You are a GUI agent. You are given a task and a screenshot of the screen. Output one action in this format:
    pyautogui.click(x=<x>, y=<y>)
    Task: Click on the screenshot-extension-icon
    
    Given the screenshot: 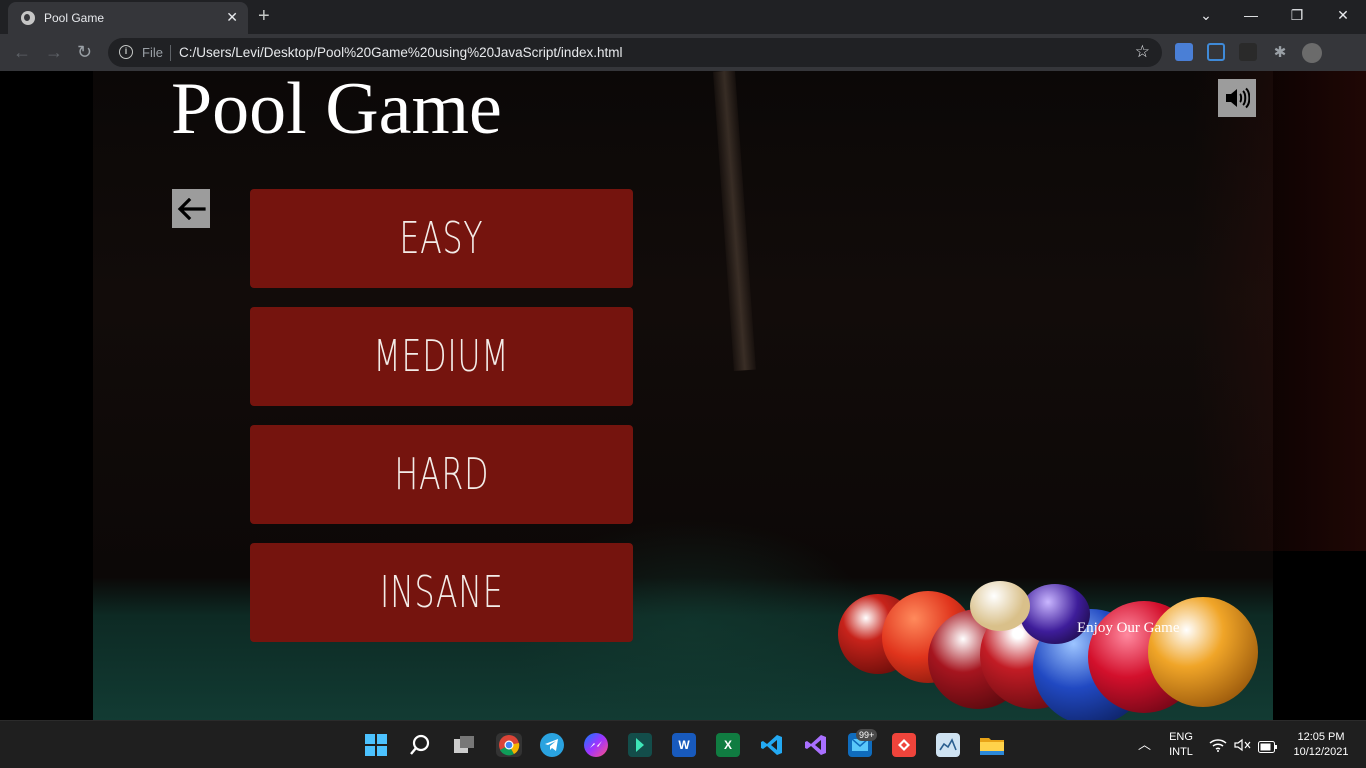 What is the action you would take?
    pyautogui.click(x=1216, y=52)
    